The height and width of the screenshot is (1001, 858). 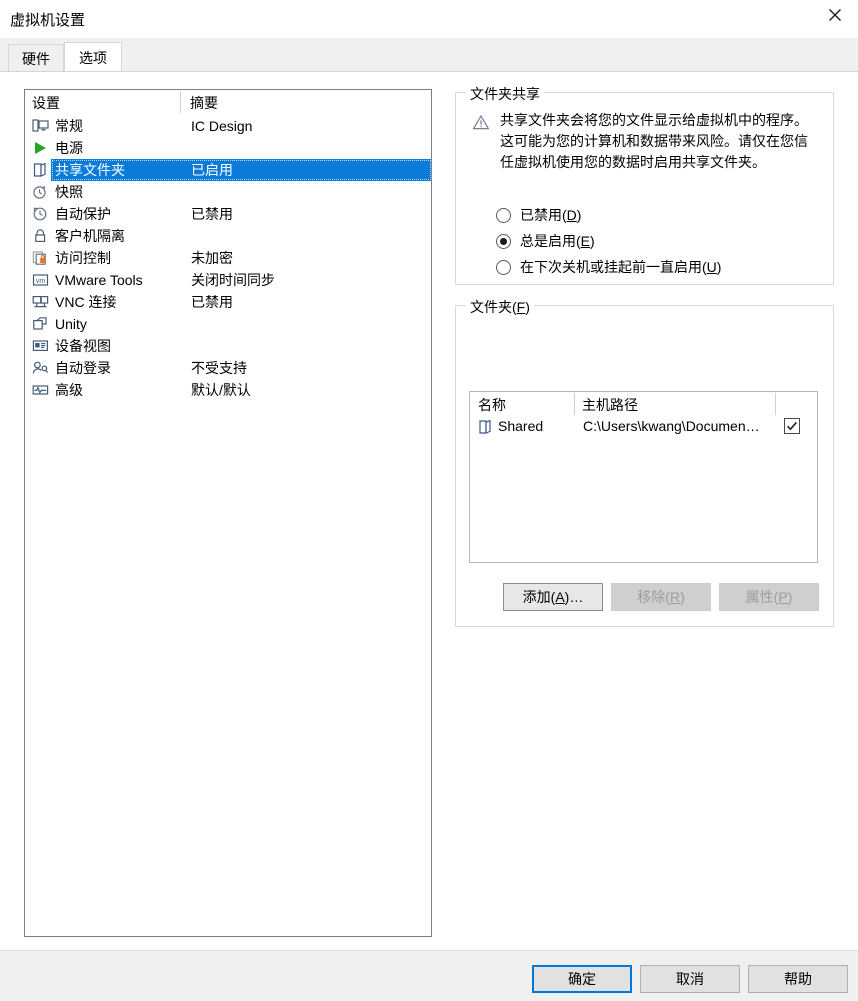 I want to click on list-item-vmware-tools: vm VMware Tools 关闭时间同步, so click(x=228, y=280).